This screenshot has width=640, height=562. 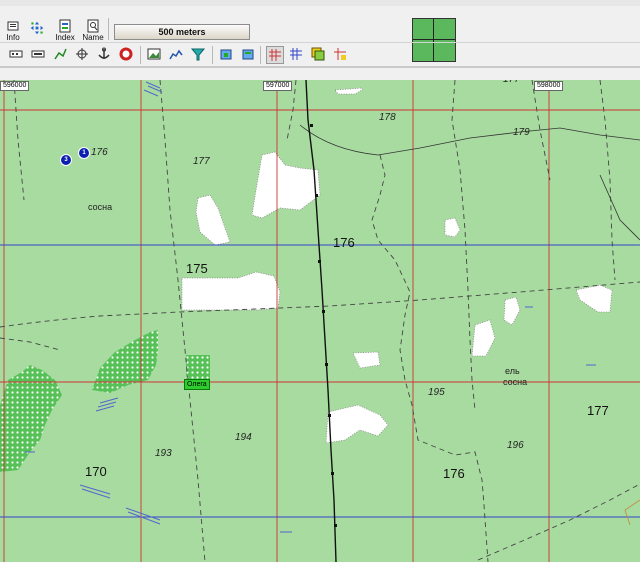 I want to click on grid-red-icon, so click(x=275, y=55).